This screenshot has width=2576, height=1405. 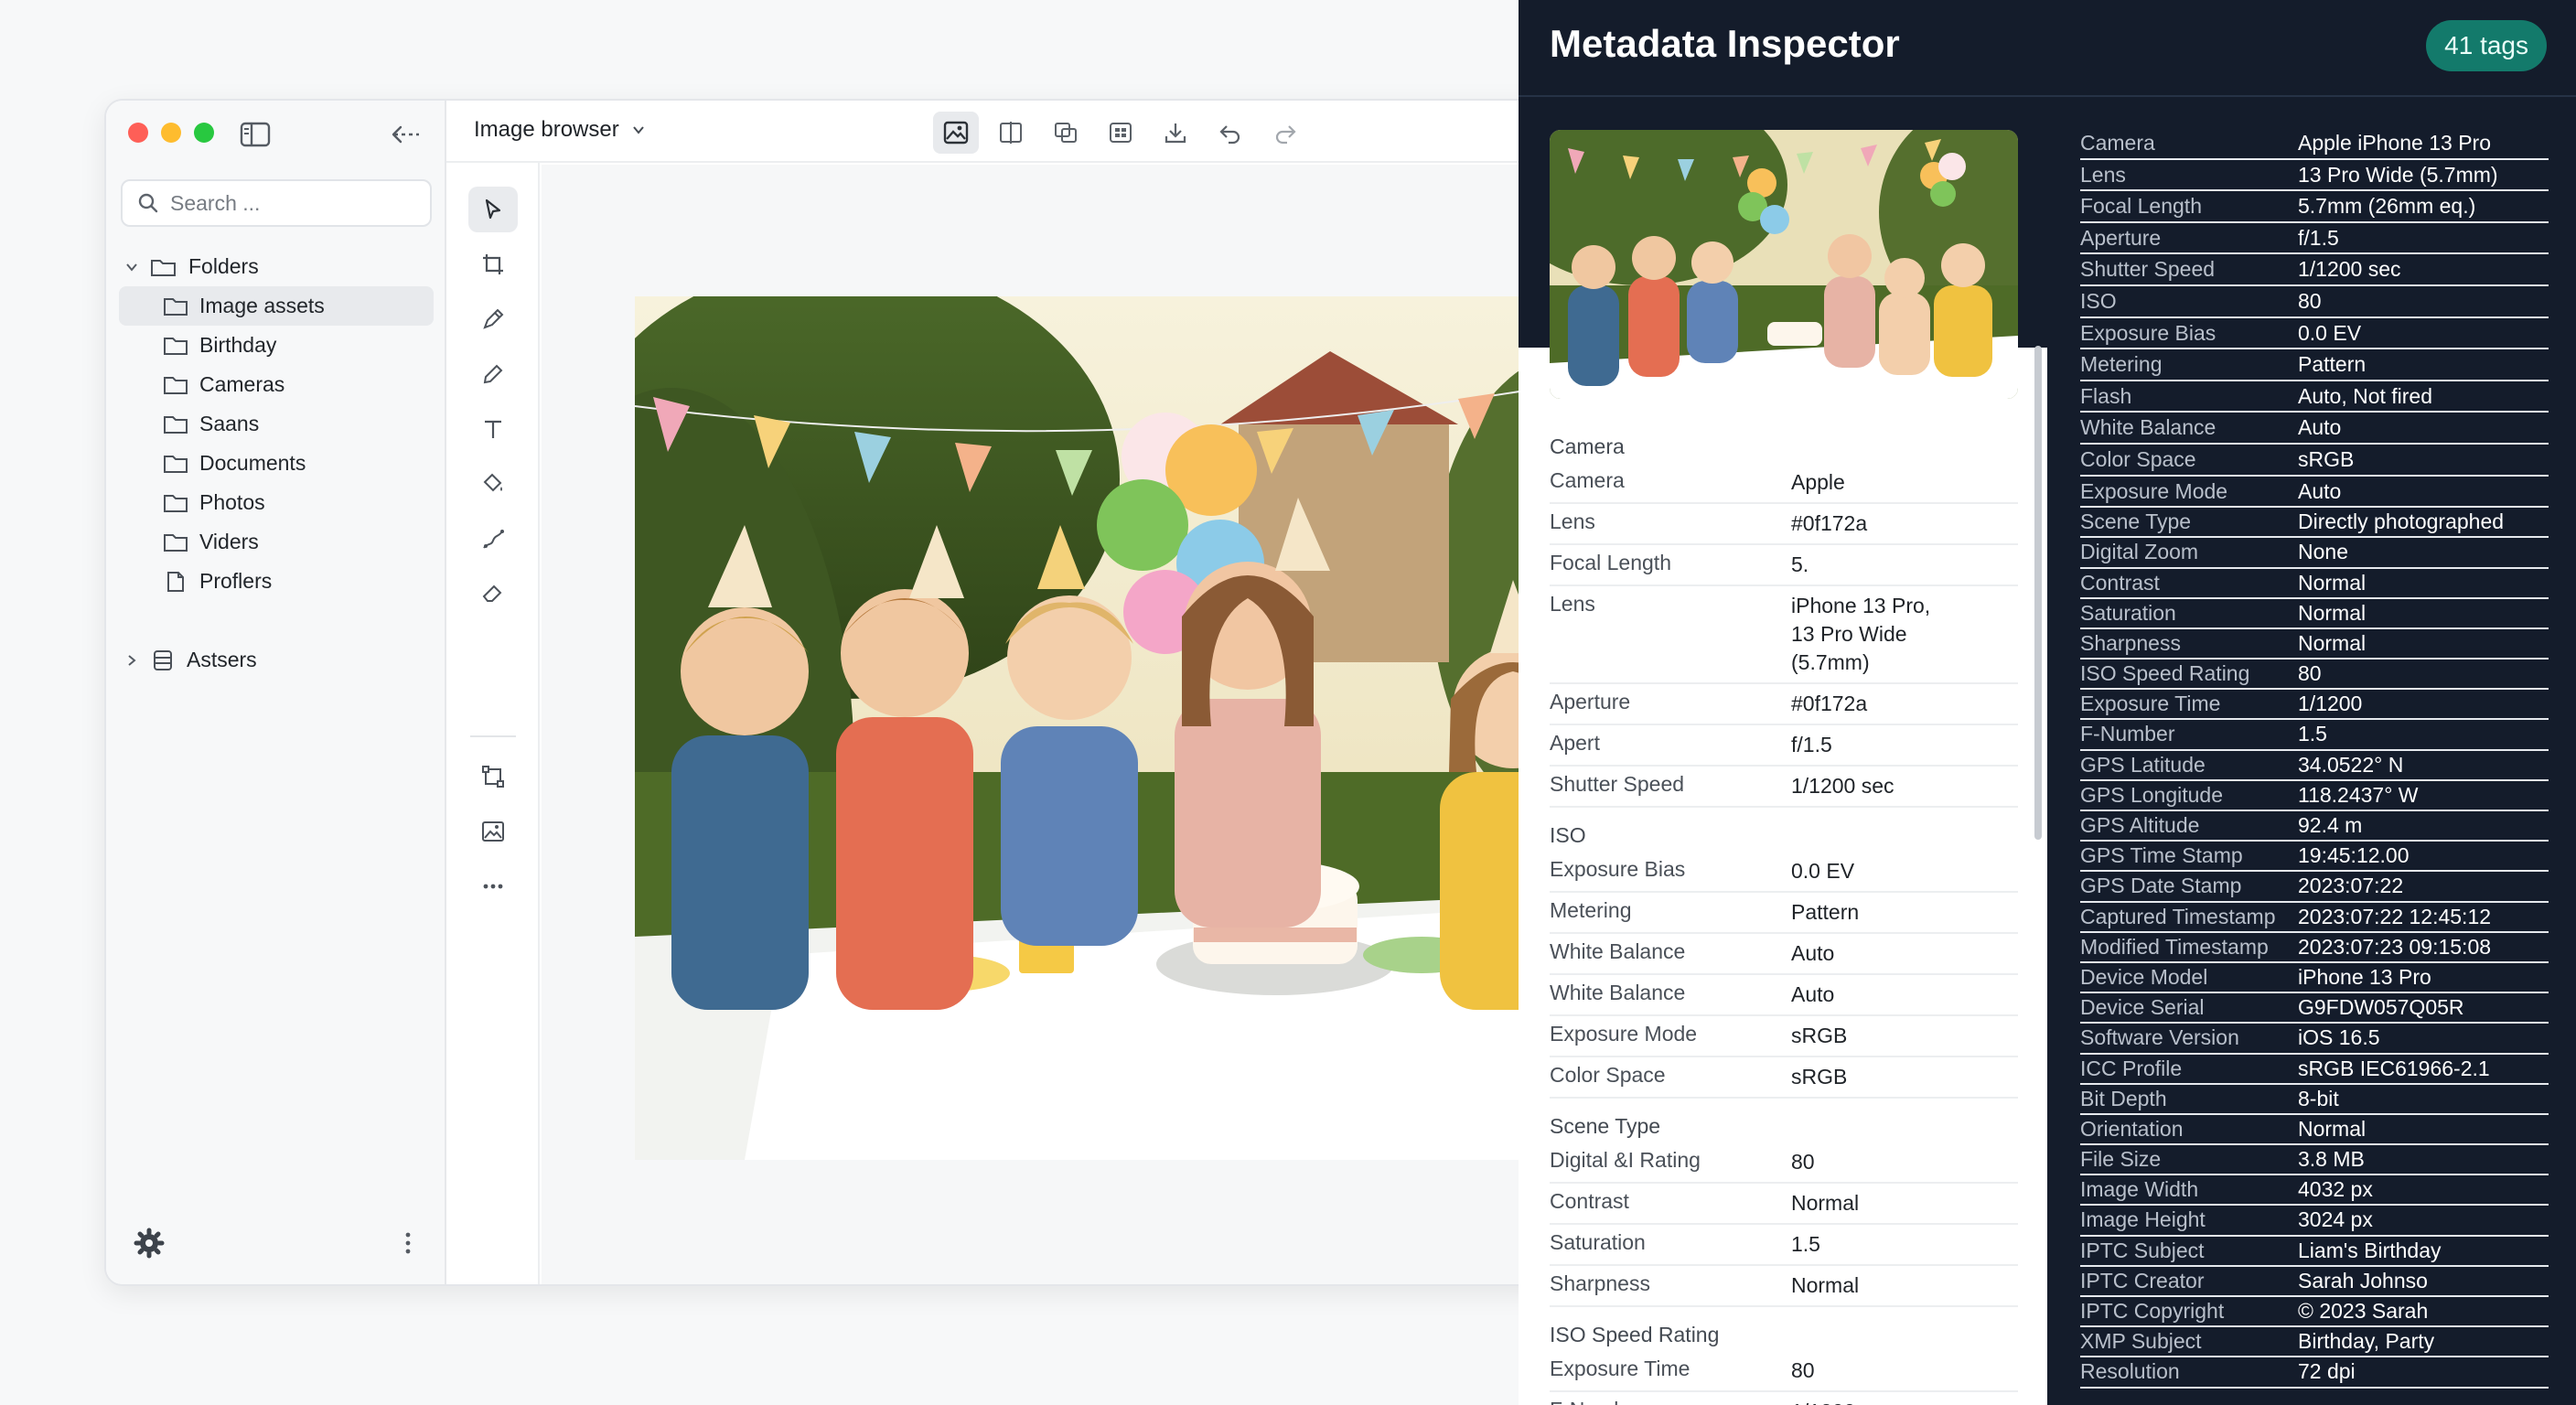 What do you see at coordinates (493, 539) in the screenshot?
I see `brush-path-icon` at bounding box center [493, 539].